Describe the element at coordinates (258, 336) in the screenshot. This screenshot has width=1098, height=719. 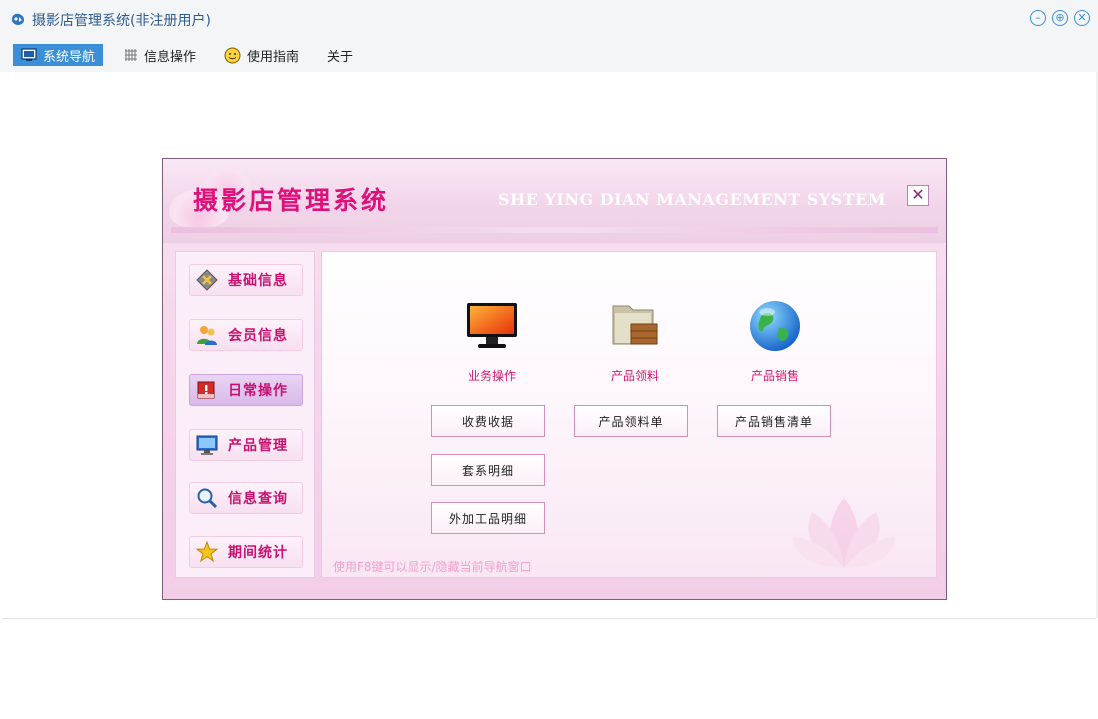
I see `sidebar-item-label: 会员信息` at that location.